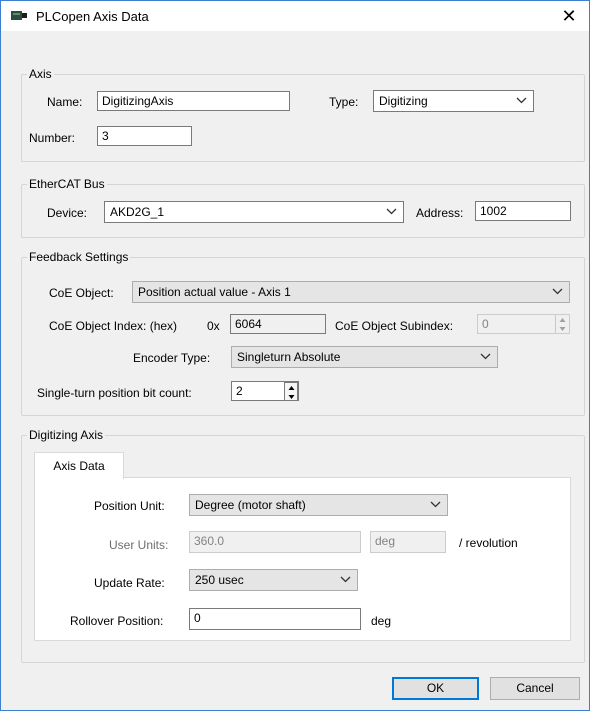  I want to click on rollover-position-field: 0, so click(275, 619).